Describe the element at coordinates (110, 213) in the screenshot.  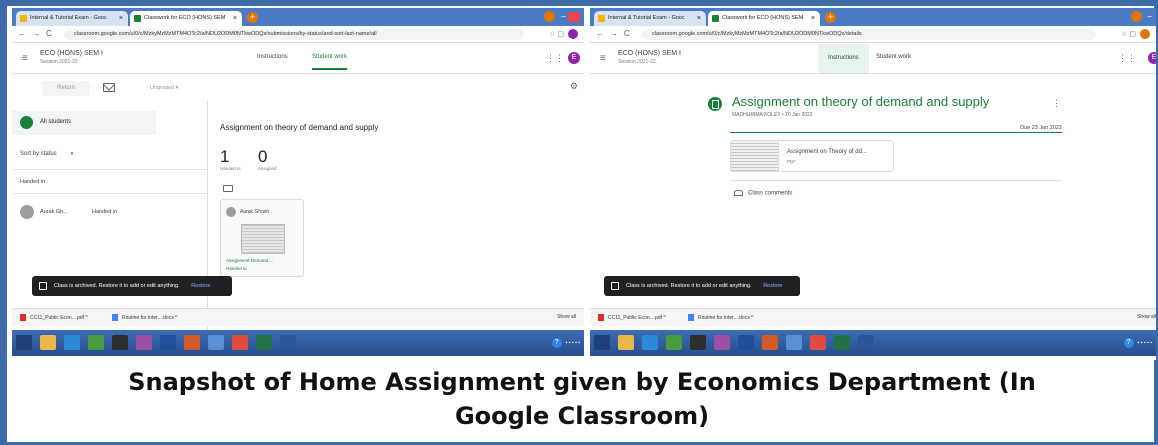
I see `student-row: Aurak Gh... Handed in` at that location.